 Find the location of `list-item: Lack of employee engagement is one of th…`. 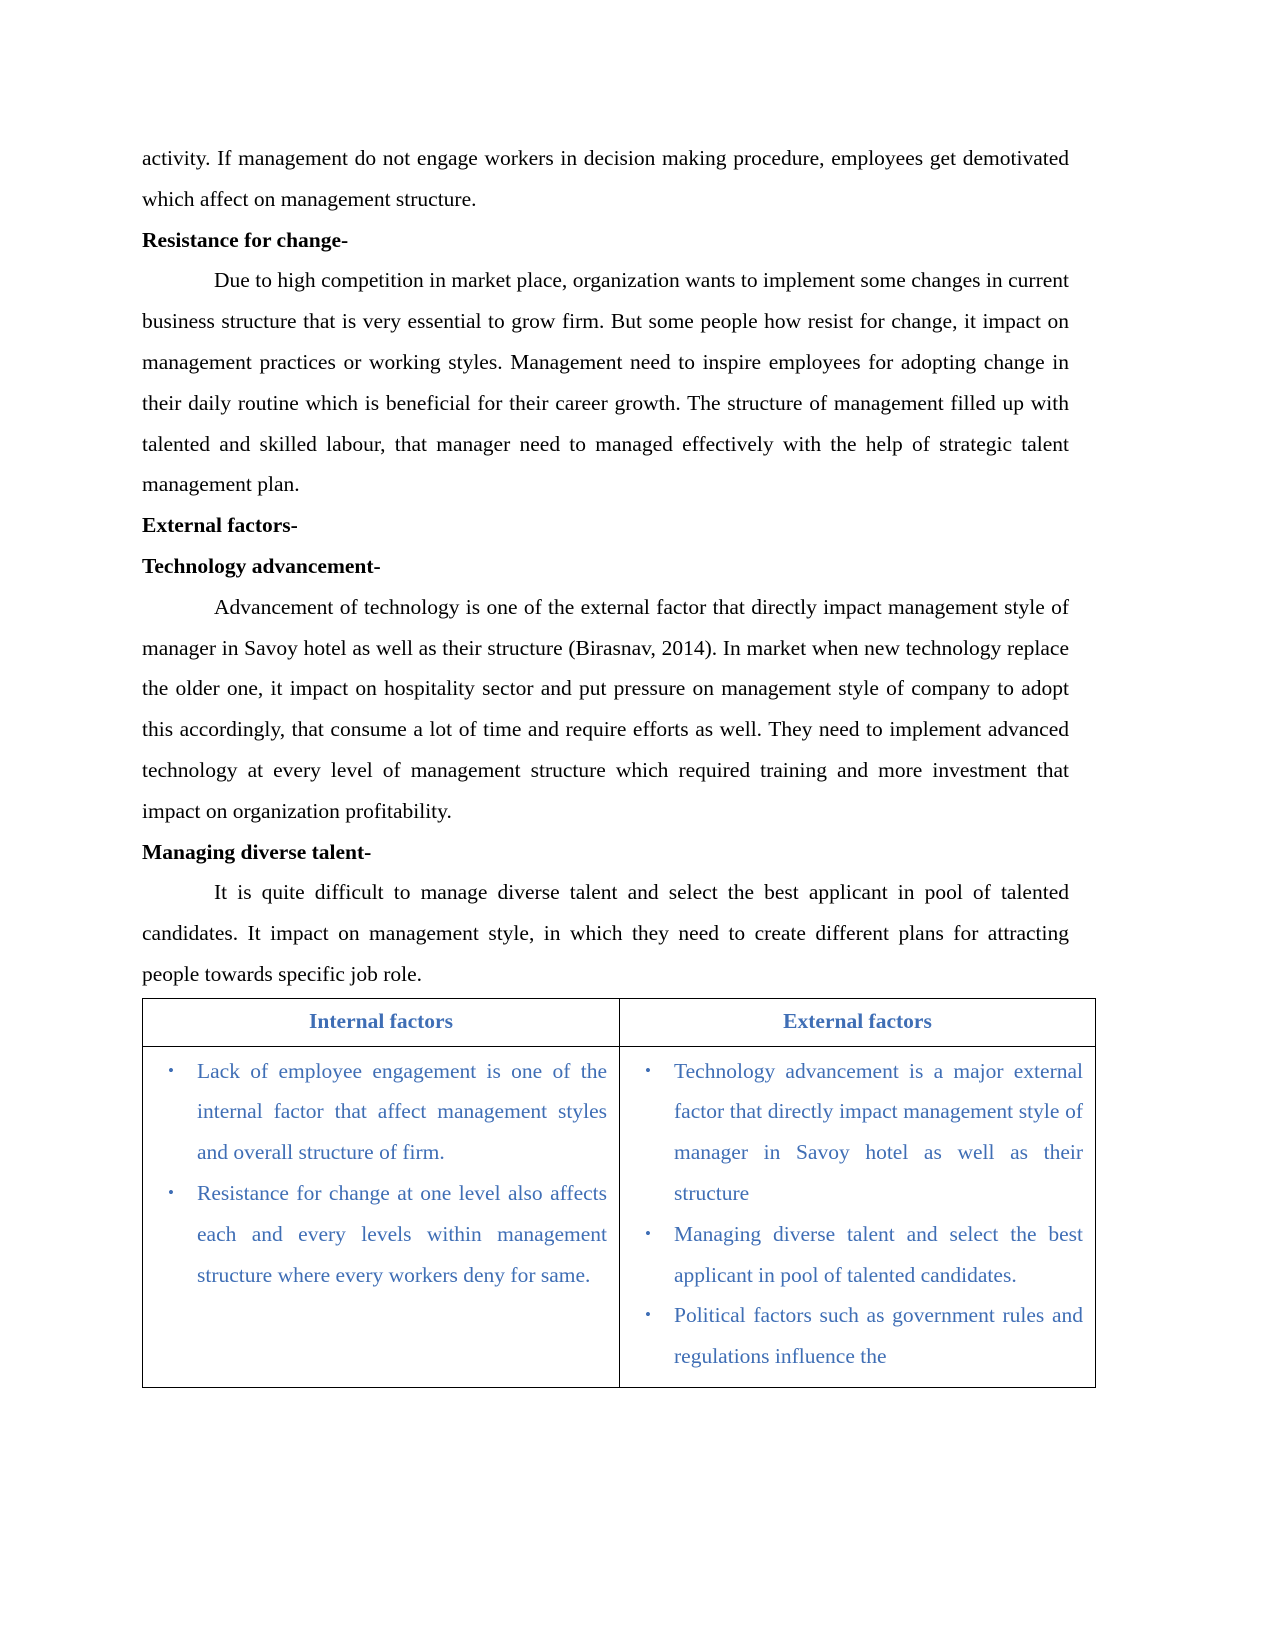

list-item: Lack of employee engagement is one of th… is located at coordinates (387, 1112).